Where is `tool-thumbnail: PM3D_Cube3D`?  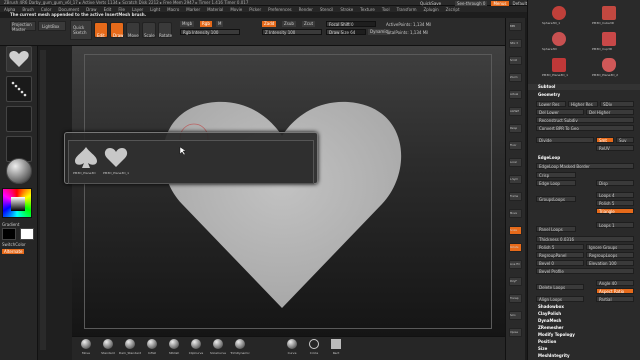
tool-thumbnail: PM3D_Cube3D is located at coordinates (610, 16).